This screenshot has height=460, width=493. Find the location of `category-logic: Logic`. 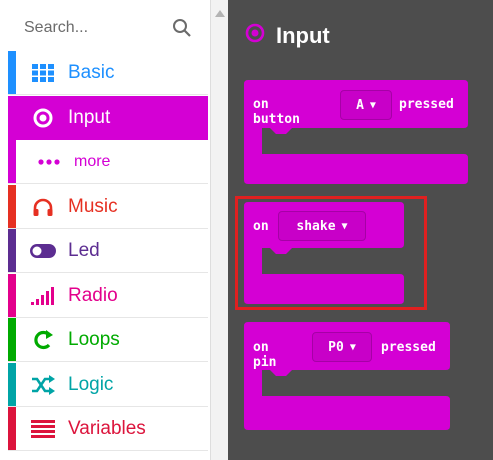

category-logic: Logic is located at coordinates (108, 385).